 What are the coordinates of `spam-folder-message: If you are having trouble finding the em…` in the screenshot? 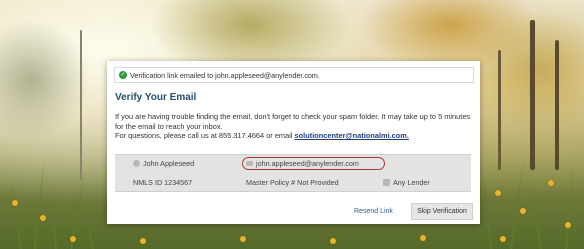 It's located at (293, 121).